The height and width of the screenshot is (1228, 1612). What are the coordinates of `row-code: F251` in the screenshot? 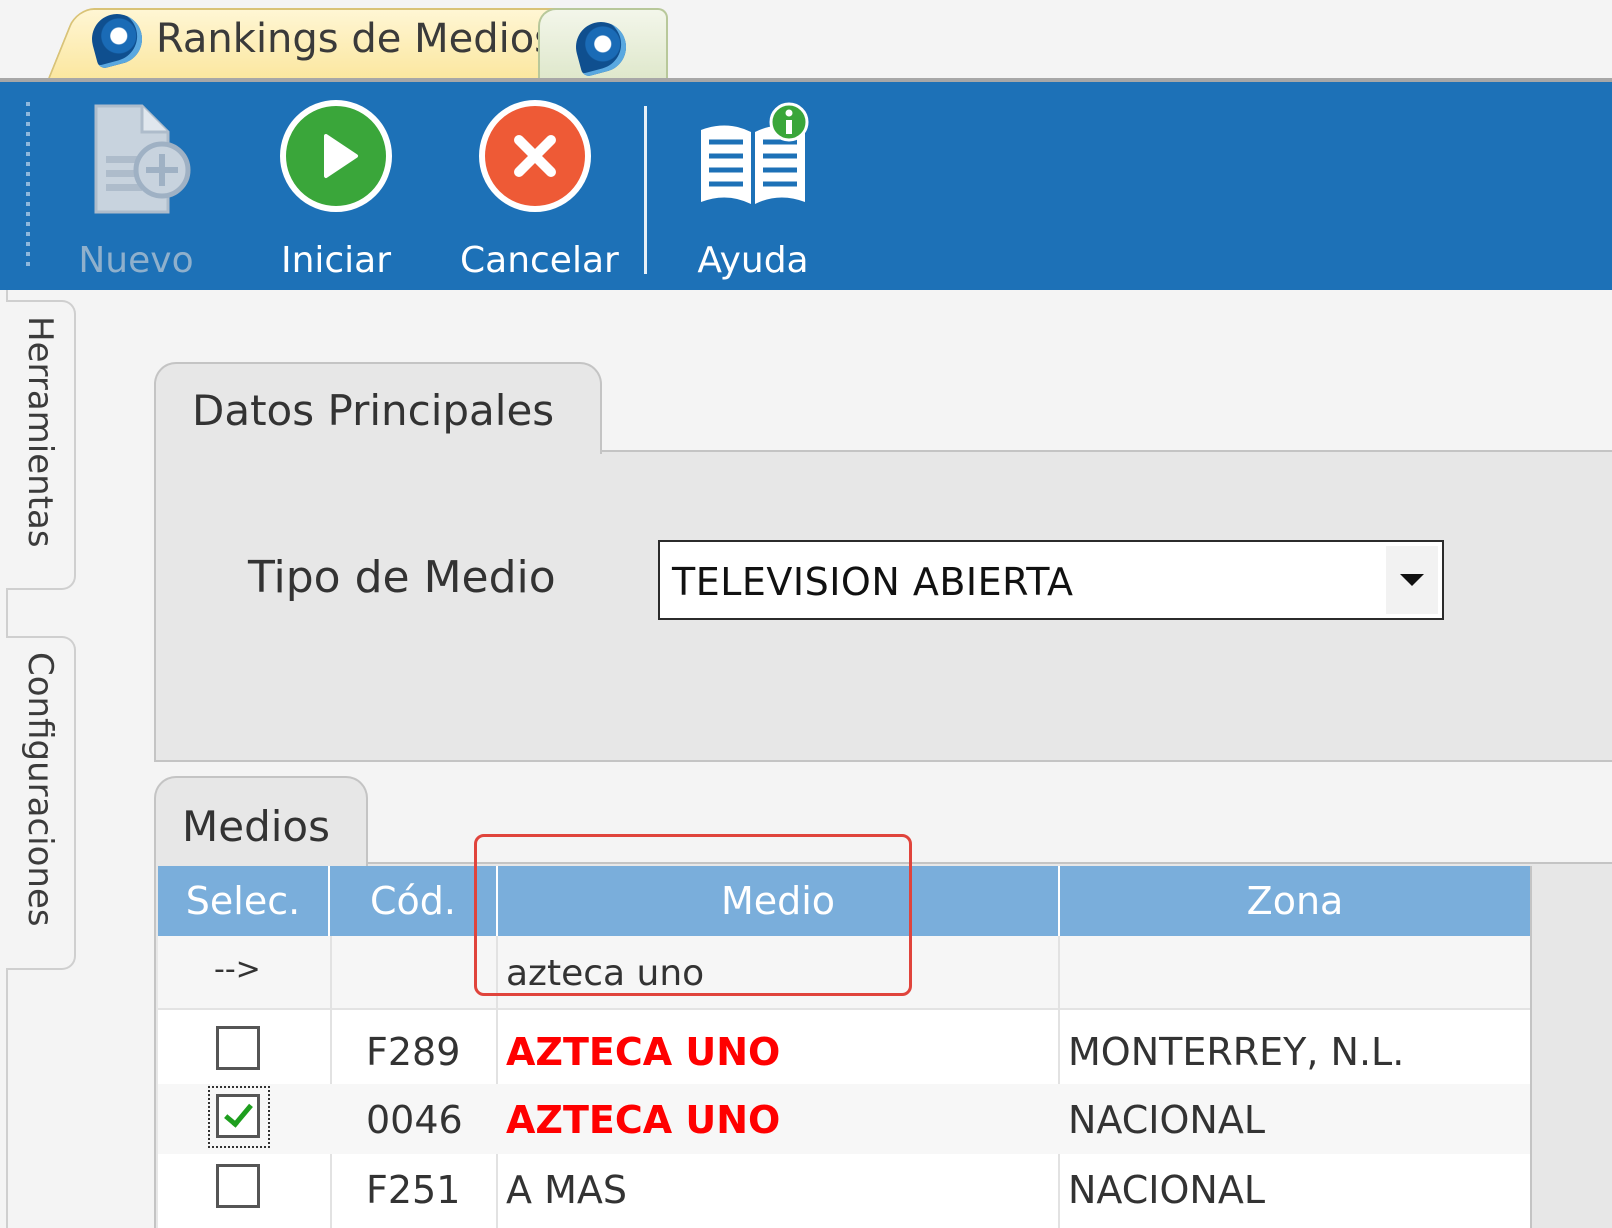 It's located at (413, 1190).